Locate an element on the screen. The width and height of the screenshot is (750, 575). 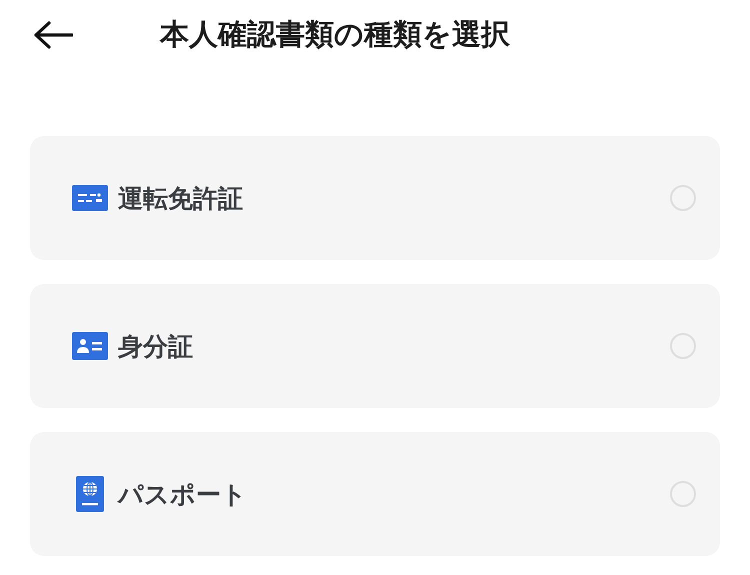
id-card-icon is located at coordinates (90, 346).